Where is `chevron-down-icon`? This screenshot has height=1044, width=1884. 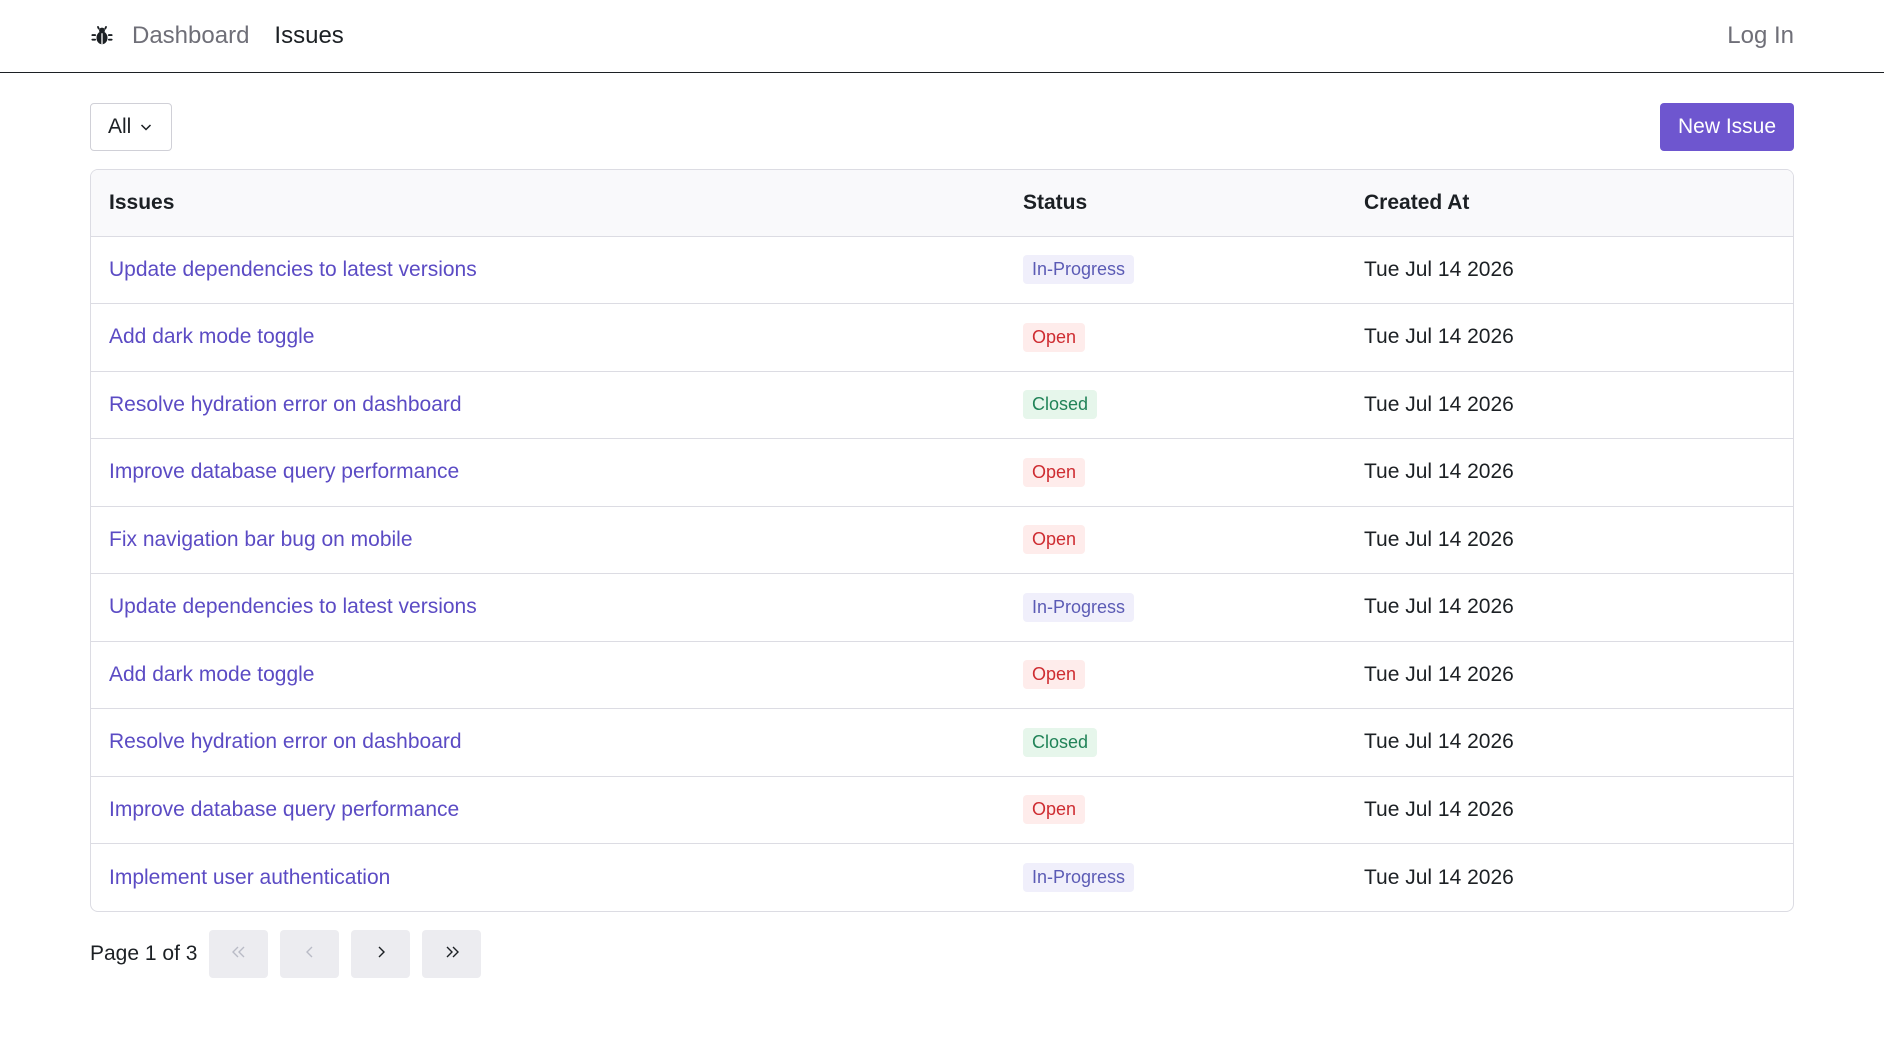
chevron-down-icon is located at coordinates (146, 127).